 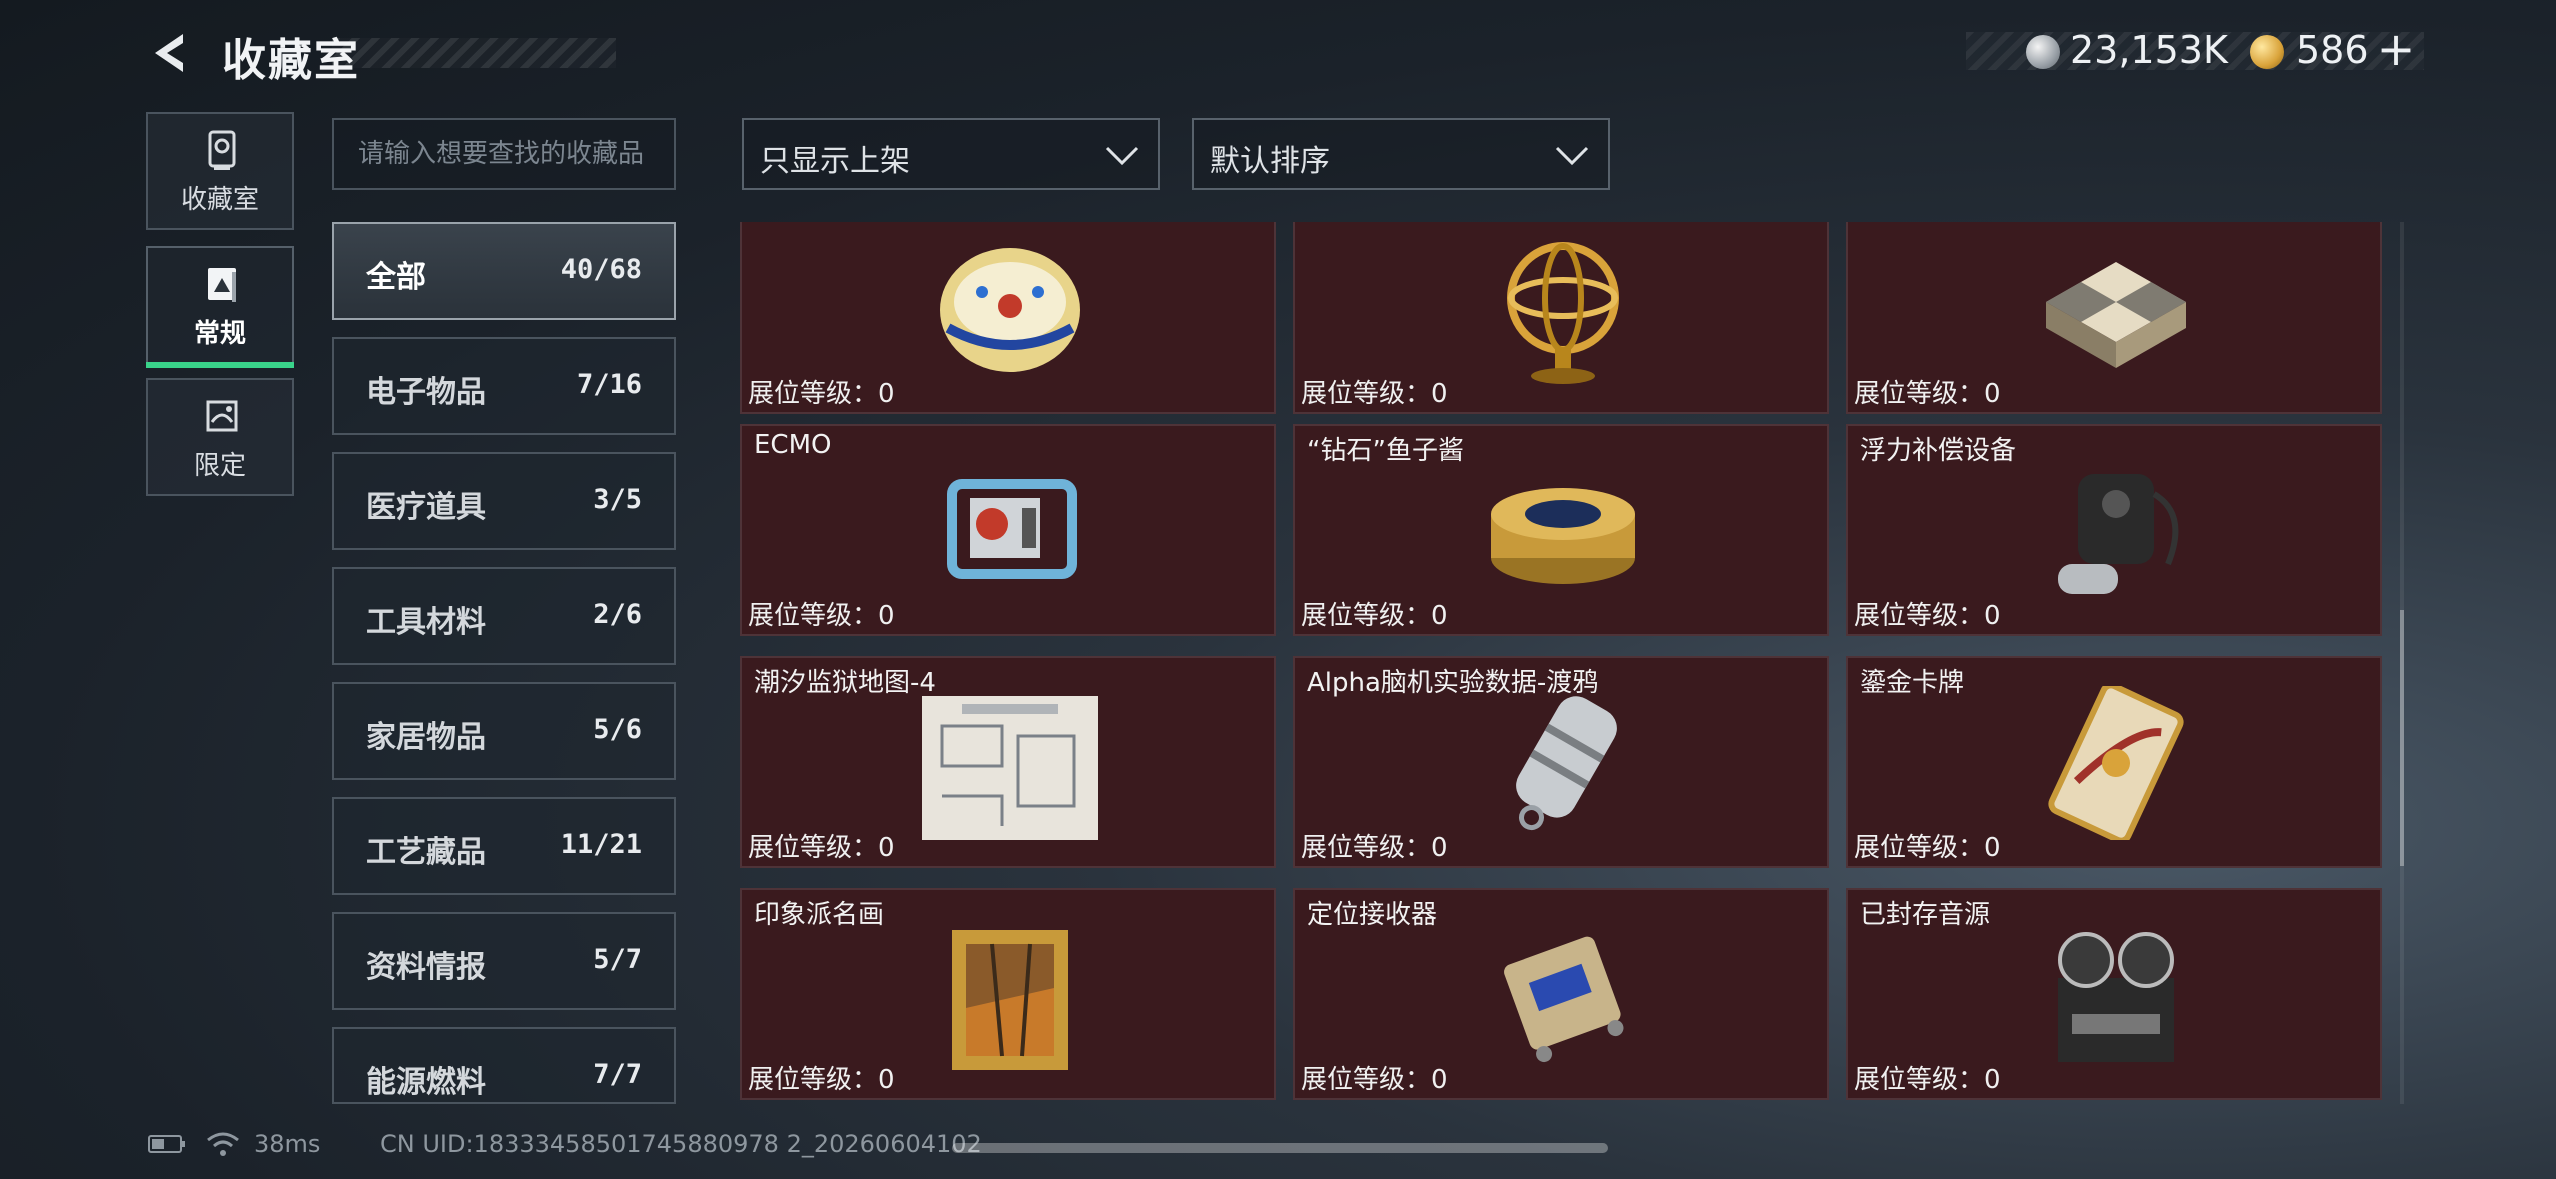 What do you see at coordinates (1372, 915) in the screenshot?
I see `item-name: 定位接收器` at bounding box center [1372, 915].